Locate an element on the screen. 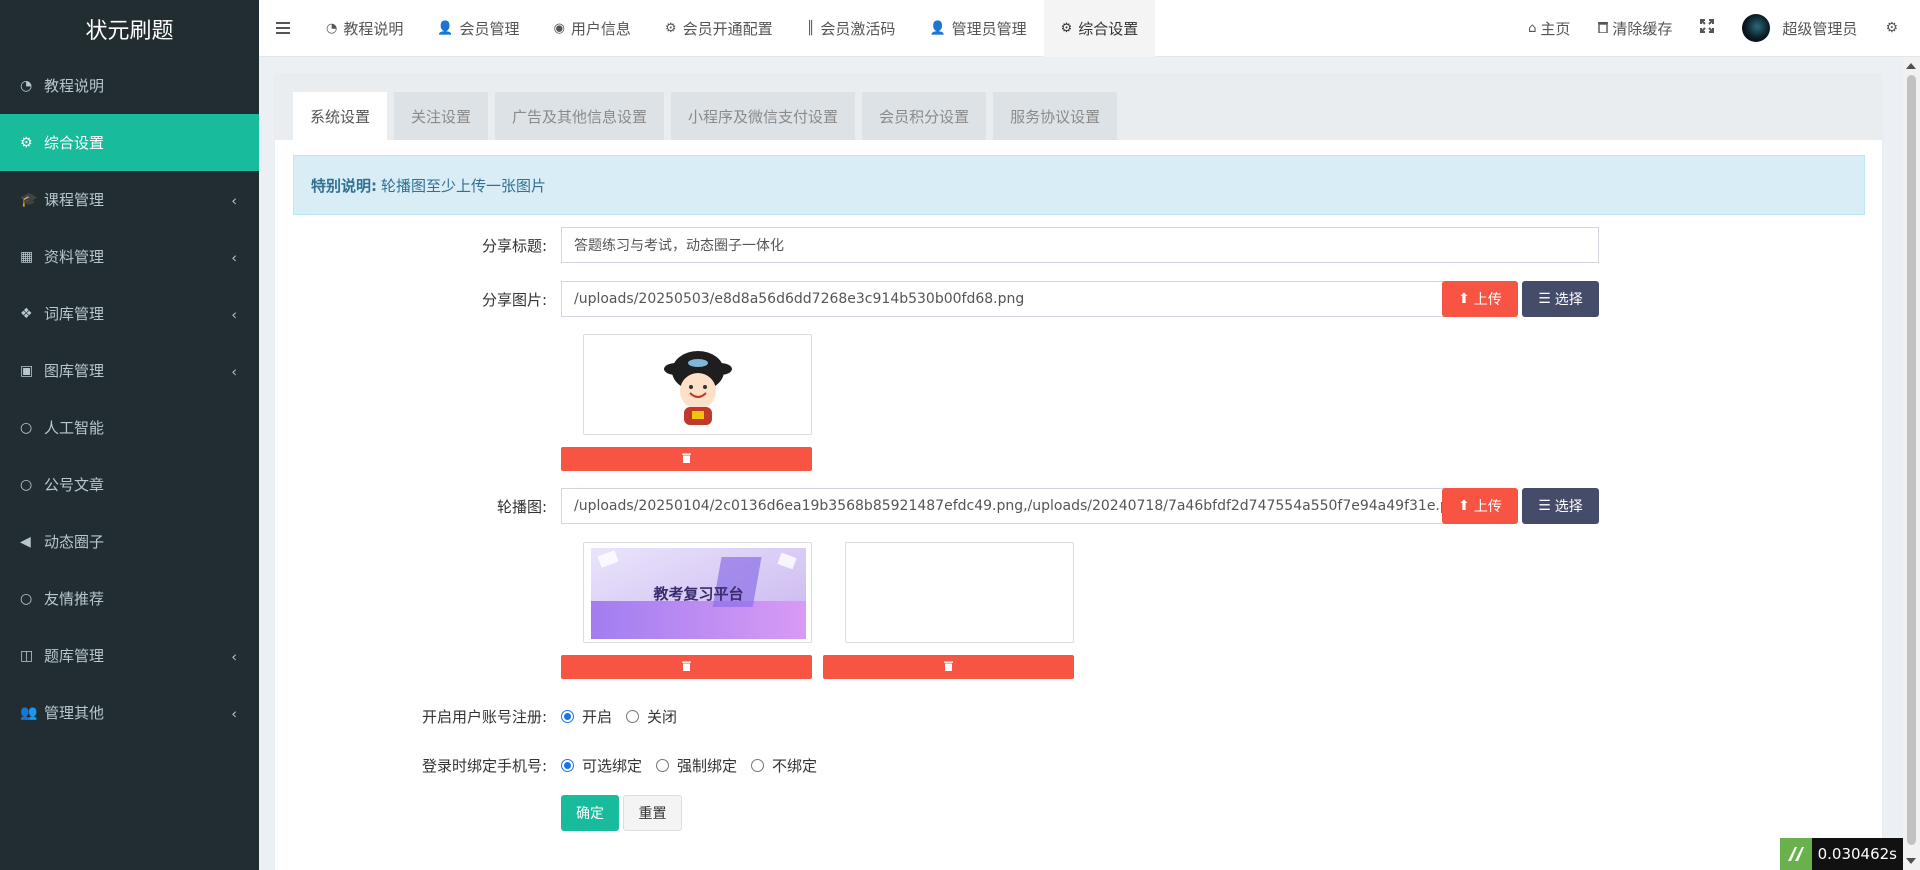 Image resolution: width=1920 pixels, height=870 pixels. bind_phone-option-2: 不绑定 is located at coordinates (784, 765).